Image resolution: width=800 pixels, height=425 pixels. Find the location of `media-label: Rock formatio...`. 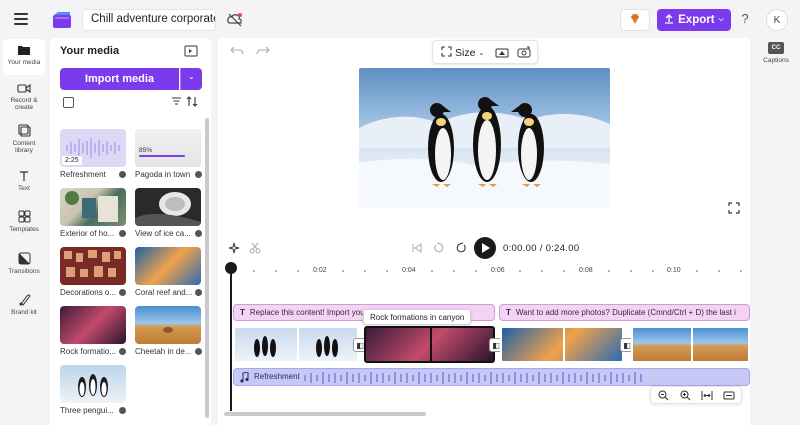

media-label: Rock formatio... is located at coordinates (88, 351).